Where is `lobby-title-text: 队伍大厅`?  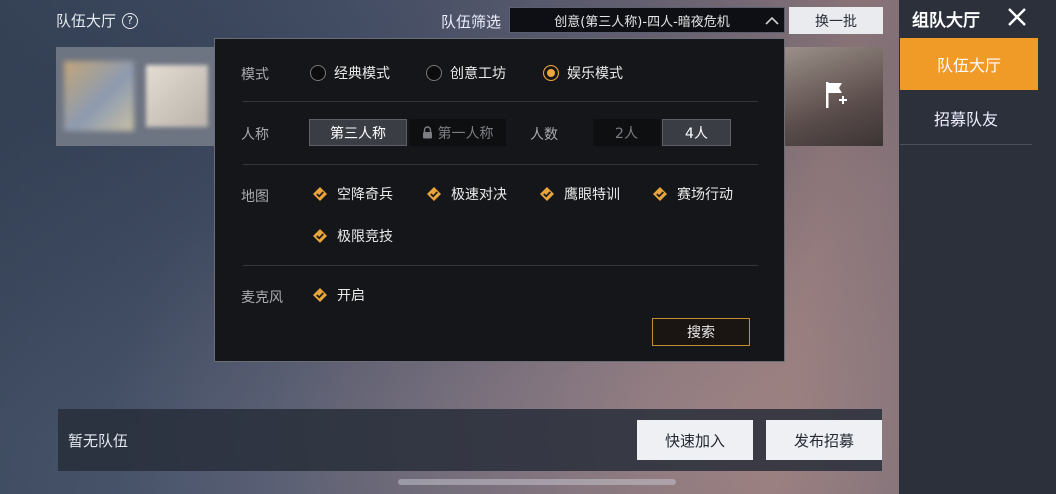
lobby-title-text: 队伍大厅 is located at coordinates (86, 21).